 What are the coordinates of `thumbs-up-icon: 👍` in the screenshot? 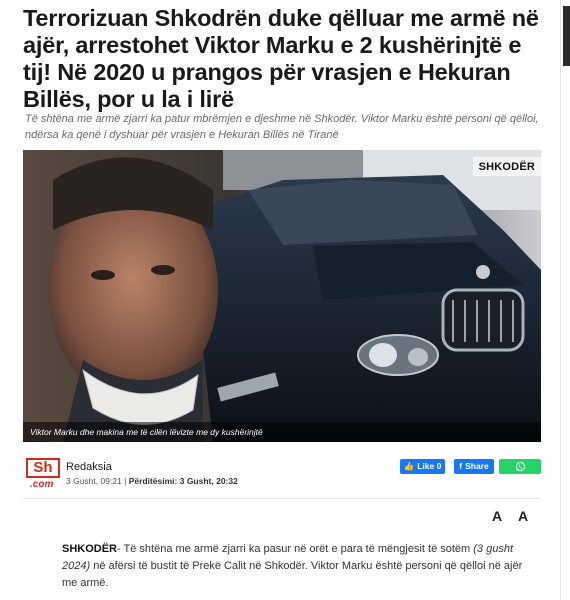 It's located at (409, 466).